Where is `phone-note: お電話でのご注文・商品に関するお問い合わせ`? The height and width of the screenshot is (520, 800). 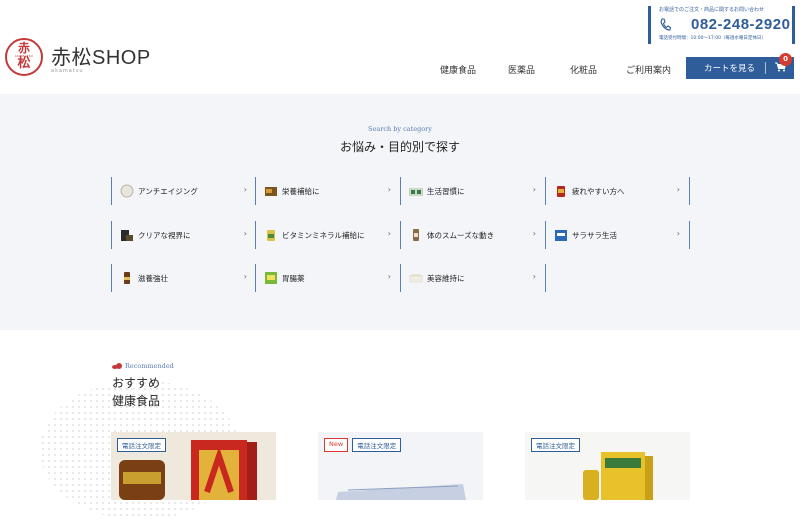
phone-note: お電話でのご注文・商品に関するお問い合わせ is located at coordinates (712, 10).